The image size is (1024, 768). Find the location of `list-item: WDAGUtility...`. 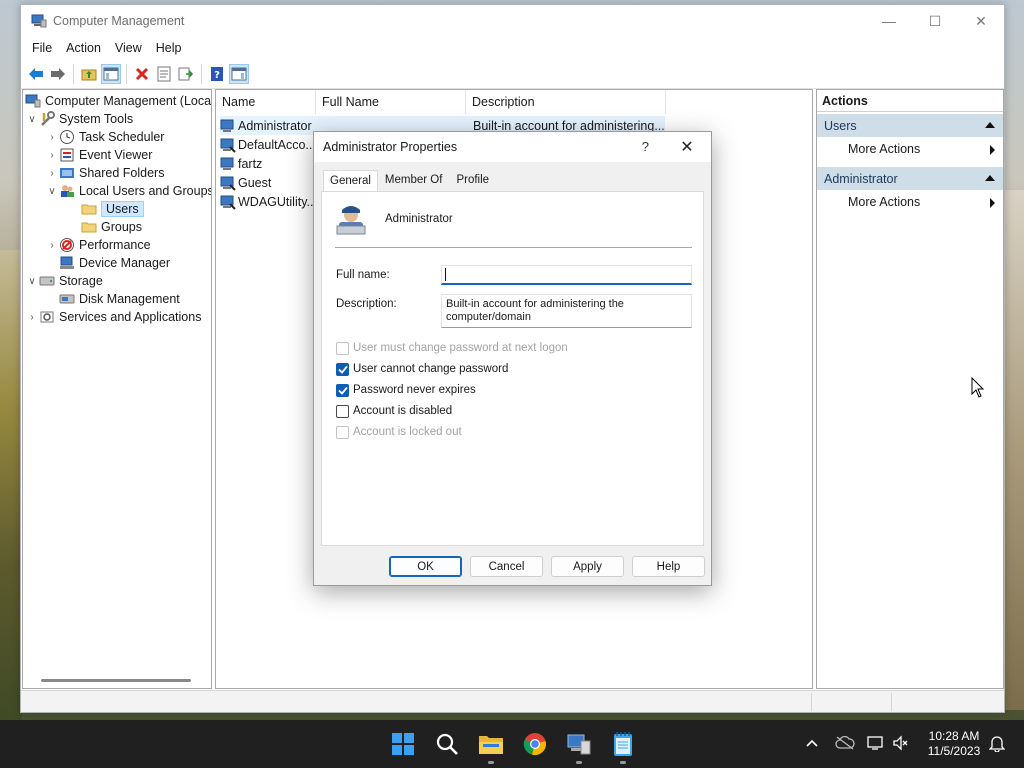

list-item: WDAGUtility... is located at coordinates (268, 201).